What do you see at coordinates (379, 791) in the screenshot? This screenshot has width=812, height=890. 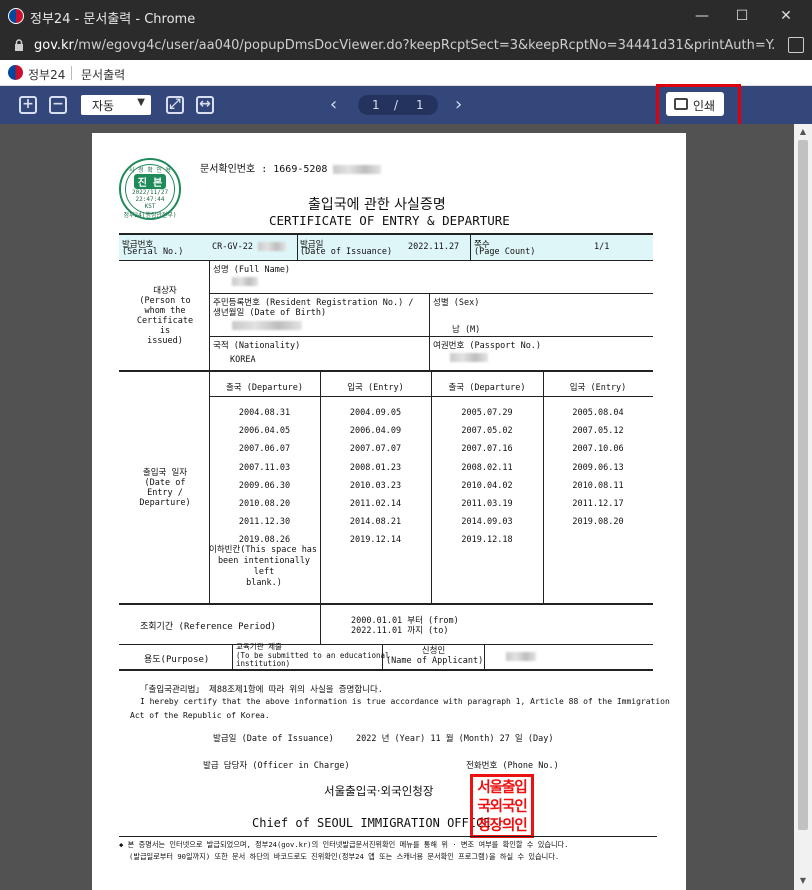 I see `office-name-ko: 서울출입국·외국인청장` at bounding box center [379, 791].